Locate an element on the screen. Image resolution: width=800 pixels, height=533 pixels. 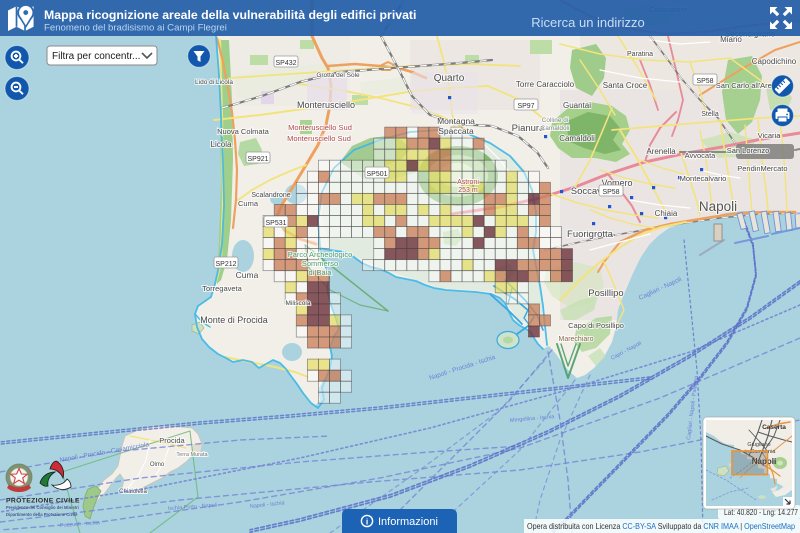
svg-text: Lido di Licola is located at coordinates (214, 82).